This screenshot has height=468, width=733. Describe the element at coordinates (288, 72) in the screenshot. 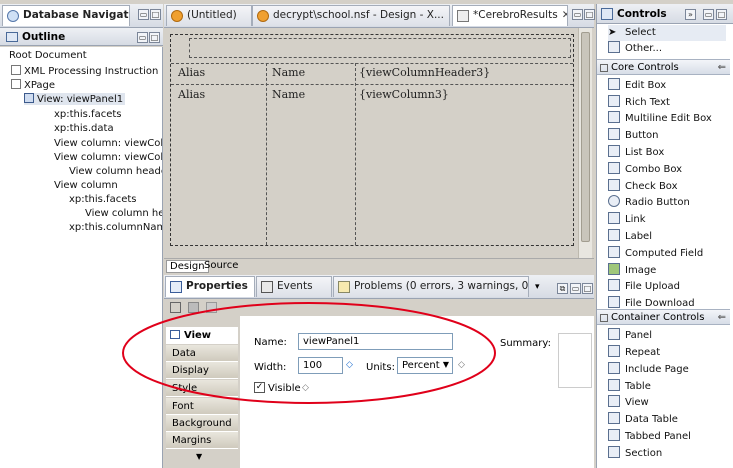

I see `column-header-name: Name` at that location.